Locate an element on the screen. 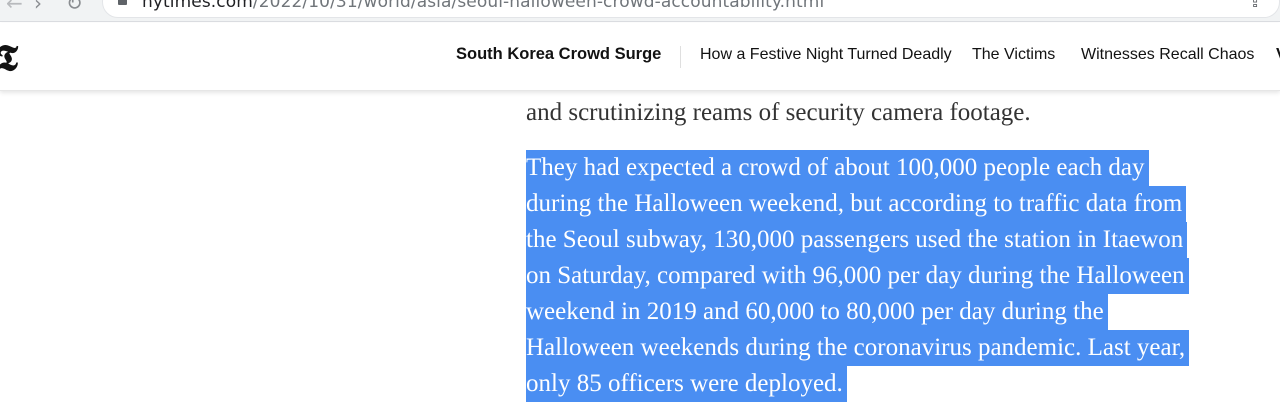 This screenshot has width=1280, height=418. reload-icon: ↻ is located at coordinates (74, 7).